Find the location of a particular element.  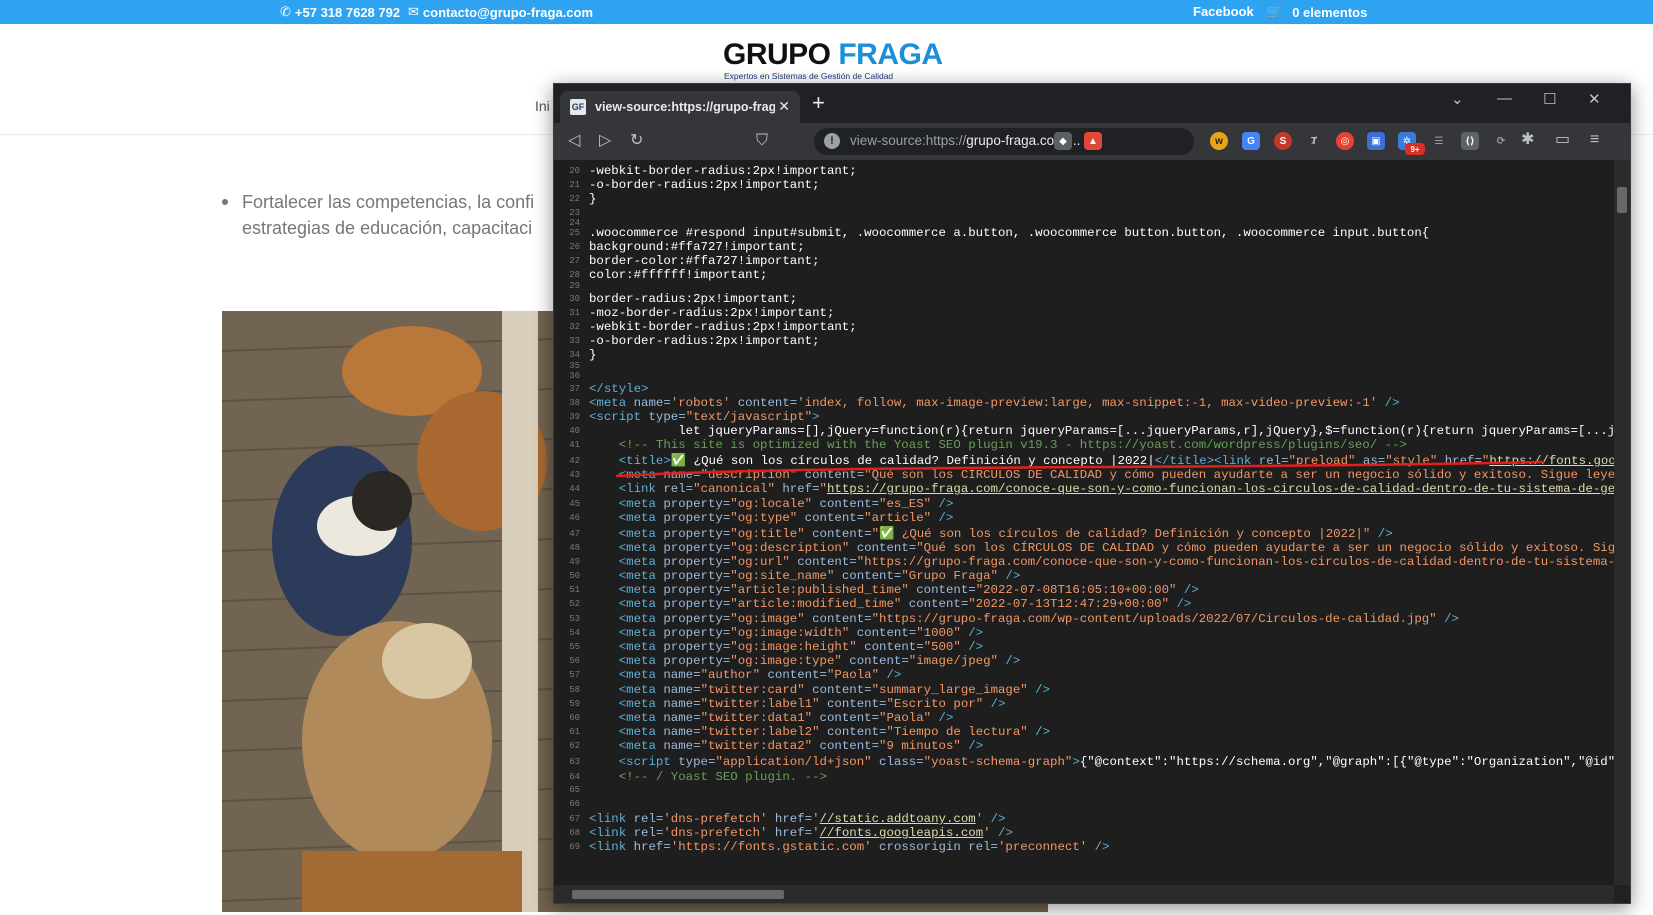

extension-w-icon: w is located at coordinates (1219, 141).